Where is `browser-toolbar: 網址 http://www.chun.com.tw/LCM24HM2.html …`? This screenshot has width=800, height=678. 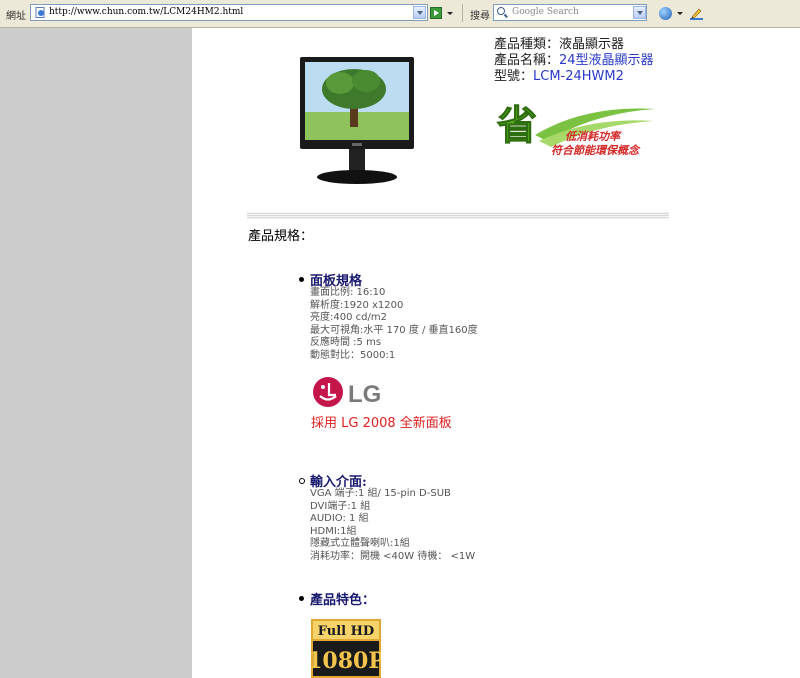
browser-toolbar: 網址 http://www.chun.com.tw/LCM24HM2.html … is located at coordinates (400, 14).